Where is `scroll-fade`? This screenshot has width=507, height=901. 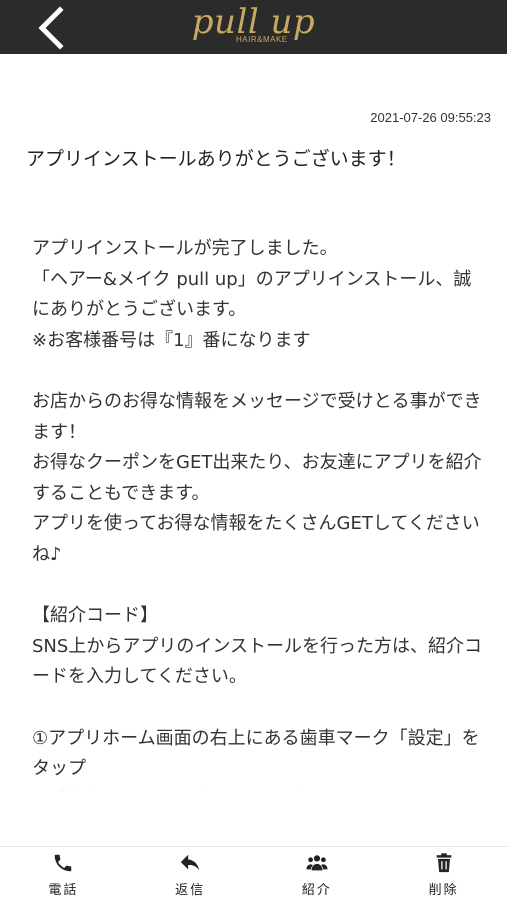 scroll-fade is located at coordinates (253, 784).